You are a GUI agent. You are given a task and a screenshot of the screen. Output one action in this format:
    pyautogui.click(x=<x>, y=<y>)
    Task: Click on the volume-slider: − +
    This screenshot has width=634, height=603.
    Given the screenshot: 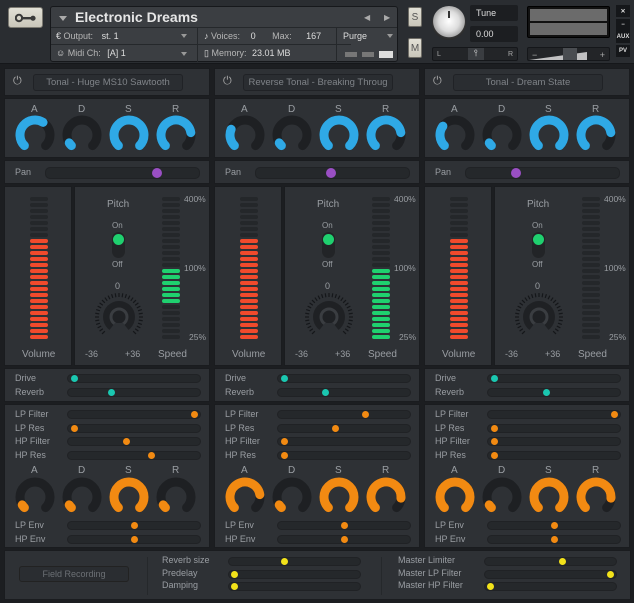 What is the action you would take?
    pyautogui.click(x=568, y=54)
    